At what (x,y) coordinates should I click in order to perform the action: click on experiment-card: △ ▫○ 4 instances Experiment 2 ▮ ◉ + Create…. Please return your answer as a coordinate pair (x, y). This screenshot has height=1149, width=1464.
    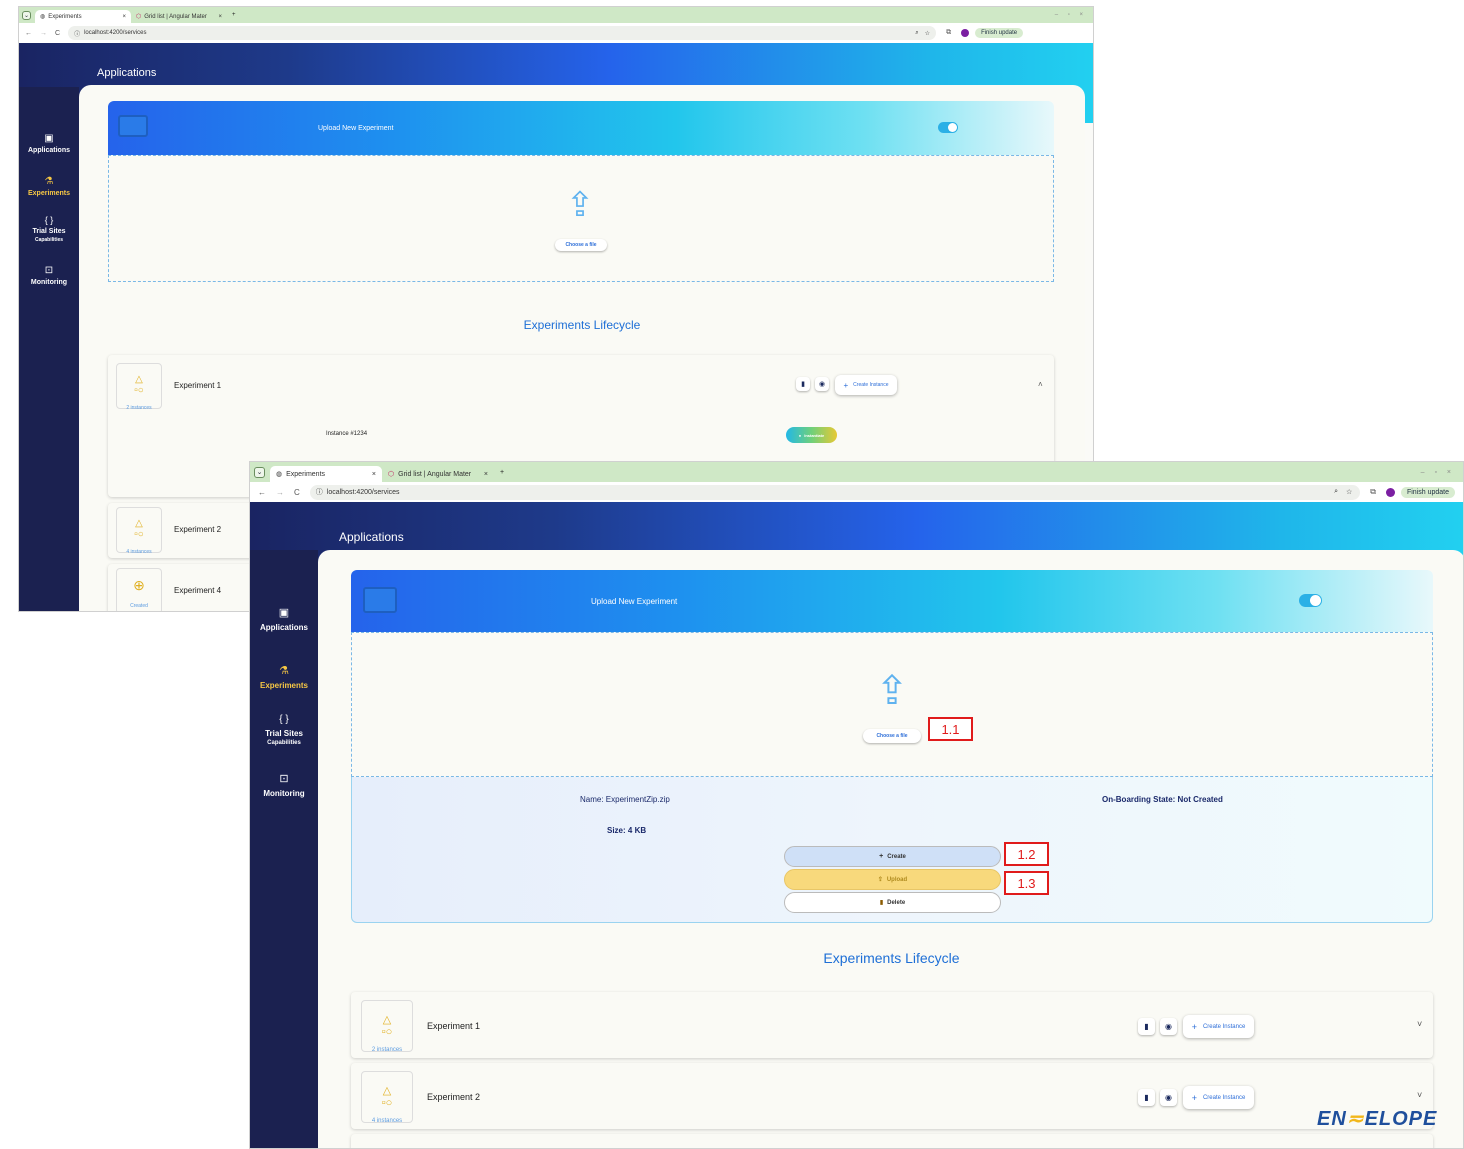
    Looking at the image, I should click on (892, 1096).